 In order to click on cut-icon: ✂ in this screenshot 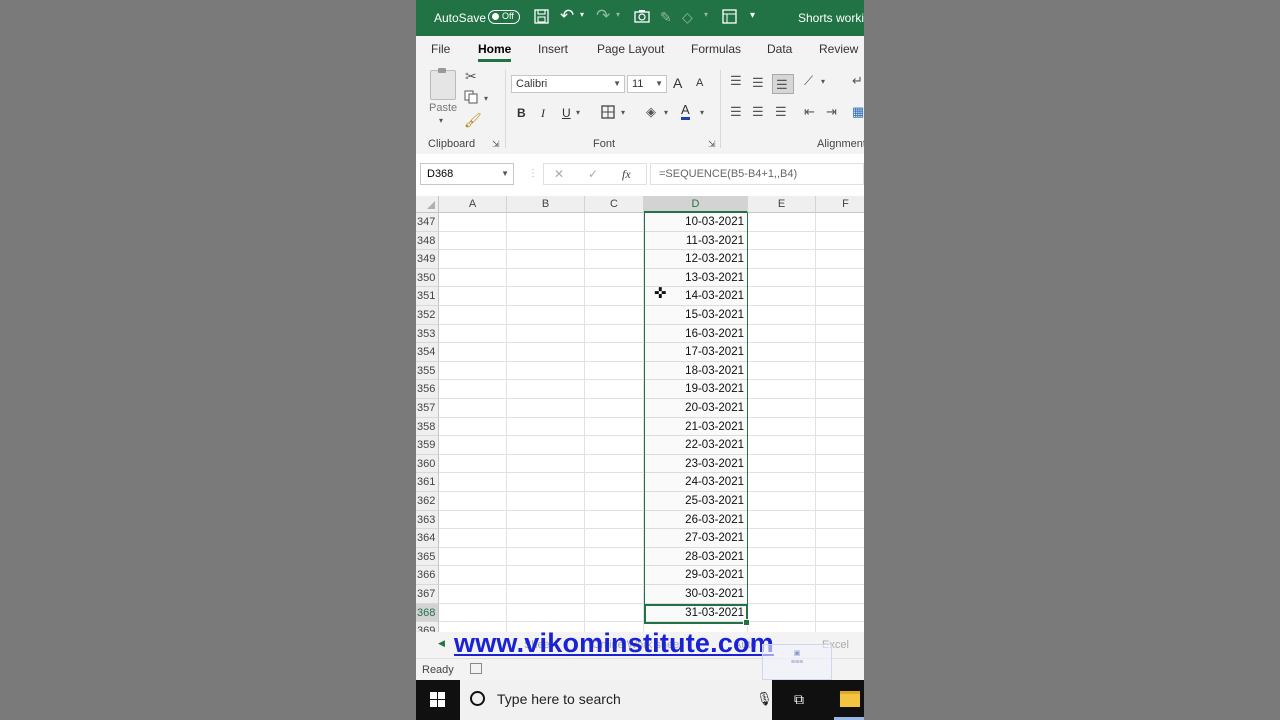, I will do `click(471, 76)`.